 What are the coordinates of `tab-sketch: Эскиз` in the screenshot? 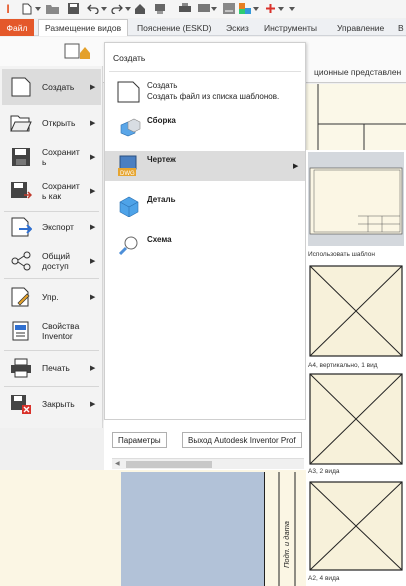 It's located at (237, 27).